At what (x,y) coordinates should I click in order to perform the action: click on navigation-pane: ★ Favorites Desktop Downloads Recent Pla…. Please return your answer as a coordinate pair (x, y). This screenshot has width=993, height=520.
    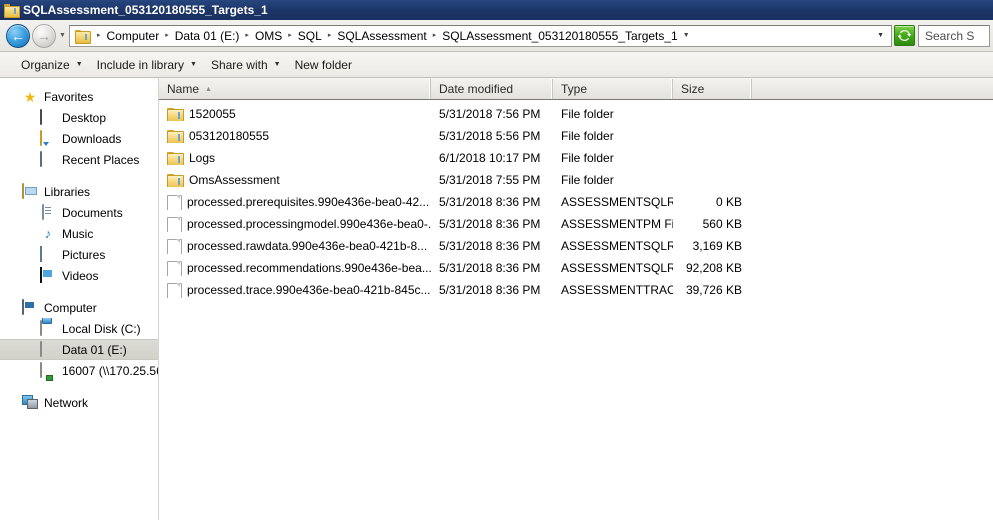
    Looking at the image, I should click on (79, 299).